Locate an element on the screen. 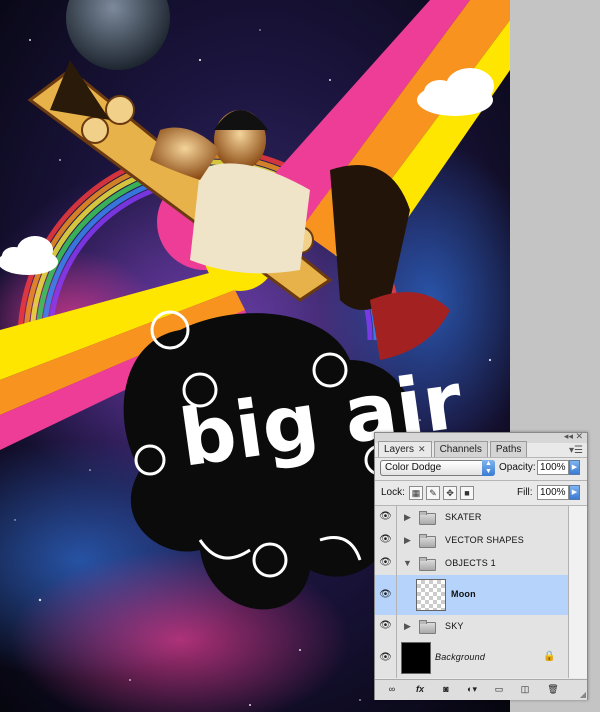 This screenshot has height=712, width=600. tab-layers-label: Layers is located at coordinates (399, 449).